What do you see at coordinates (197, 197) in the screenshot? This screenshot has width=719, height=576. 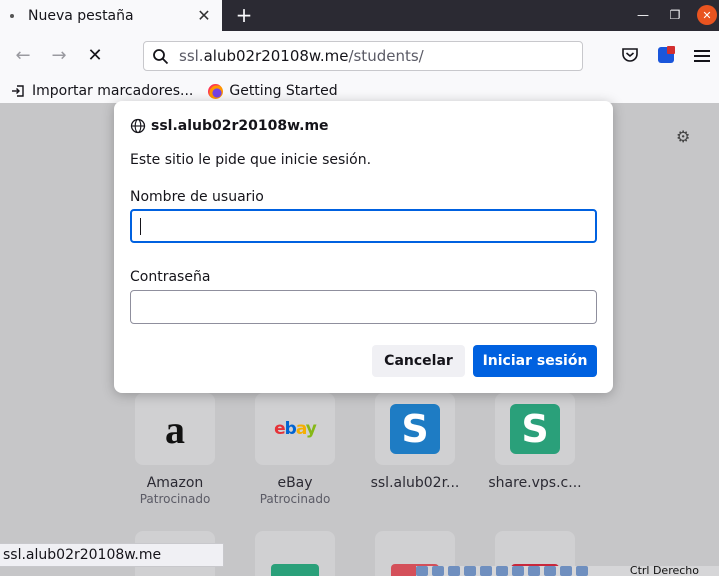 I see `username-label: Nombre de usuario` at bounding box center [197, 197].